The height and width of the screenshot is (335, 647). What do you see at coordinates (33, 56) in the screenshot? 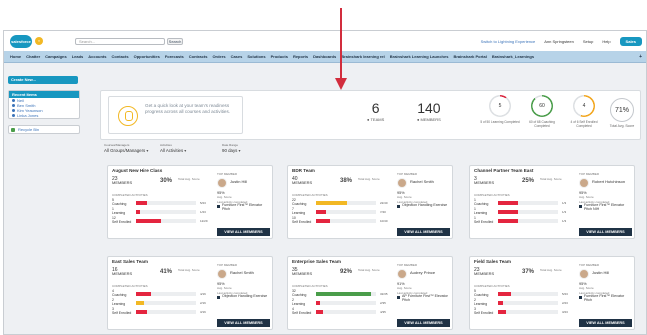
I see `tab-chatter: Chatter` at bounding box center [33, 56].